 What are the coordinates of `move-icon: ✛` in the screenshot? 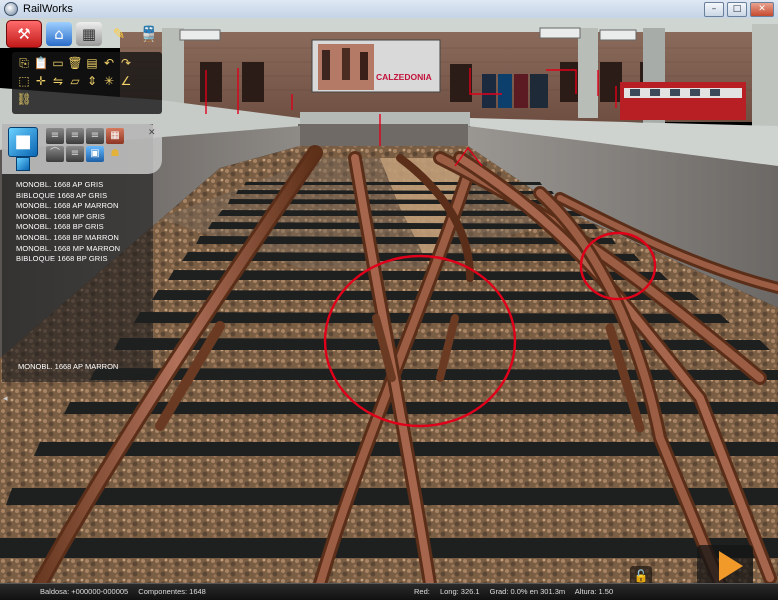 It's located at (41, 81).